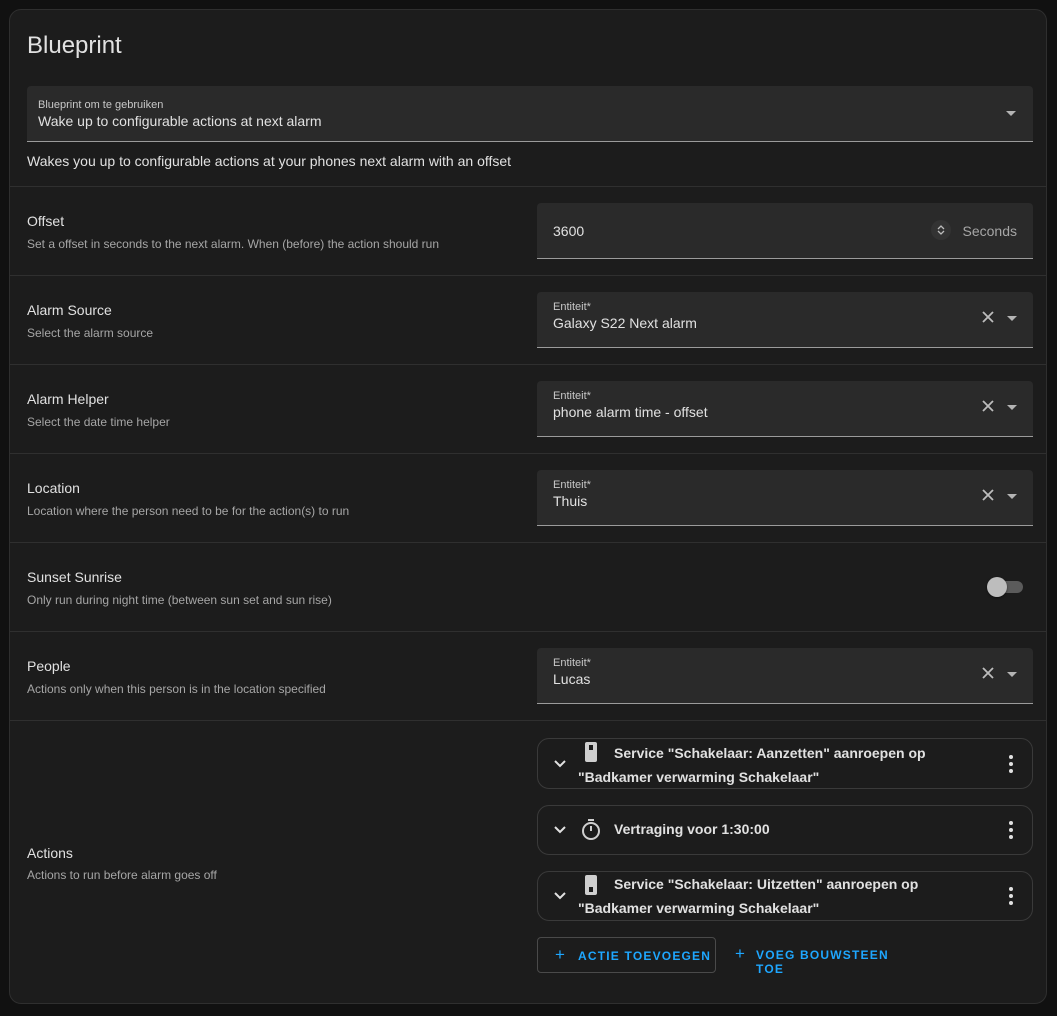 This screenshot has width=1057, height=1016. What do you see at coordinates (570, 501) in the screenshot?
I see `entity-value: Thuis` at bounding box center [570, 501].